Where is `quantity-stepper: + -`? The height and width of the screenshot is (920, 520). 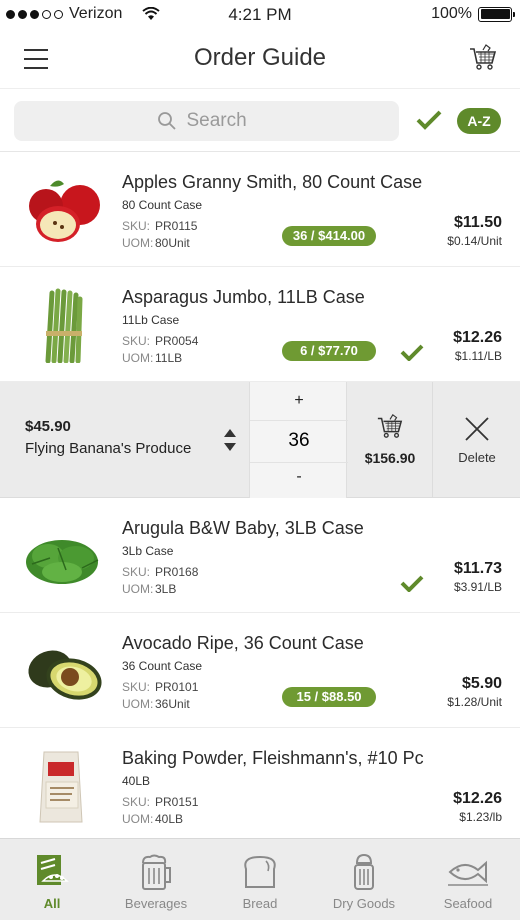 quantity-stepper: + - is located at coordinates (298, 440).